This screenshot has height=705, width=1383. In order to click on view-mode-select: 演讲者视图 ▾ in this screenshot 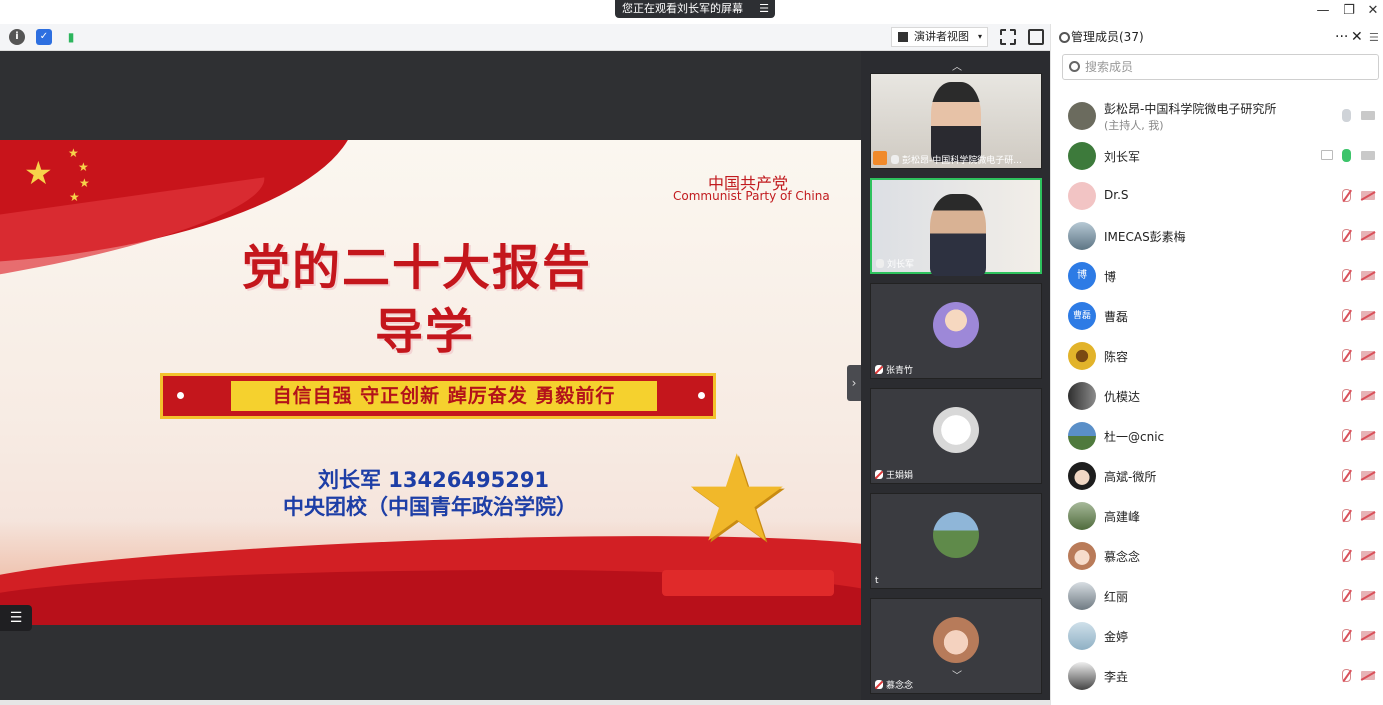, I will do `click(939, 37)`.